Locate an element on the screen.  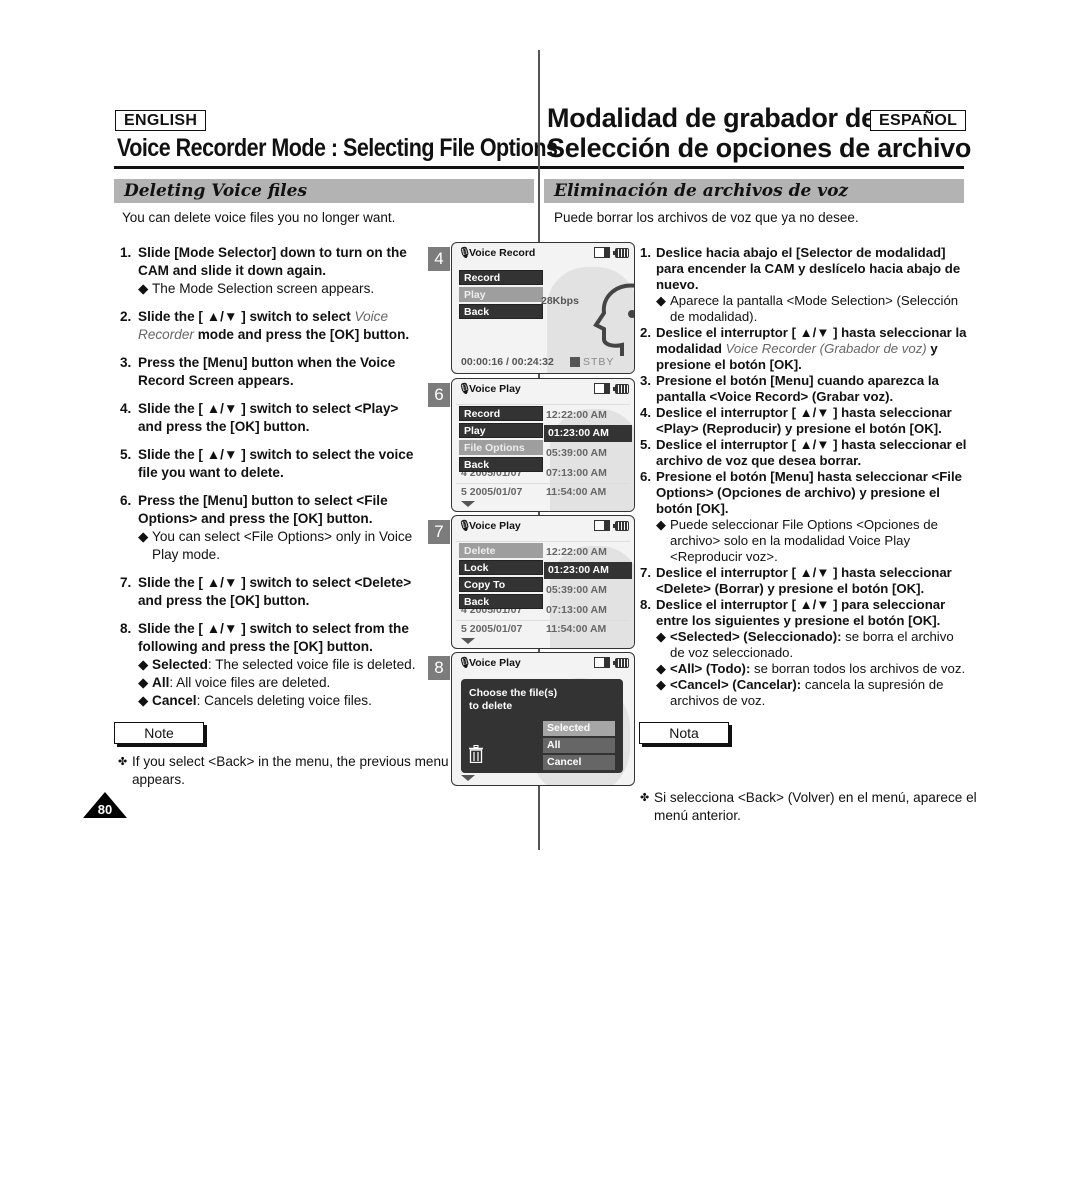
menu-item-lock: Lock is located at coordinates (501, 567).